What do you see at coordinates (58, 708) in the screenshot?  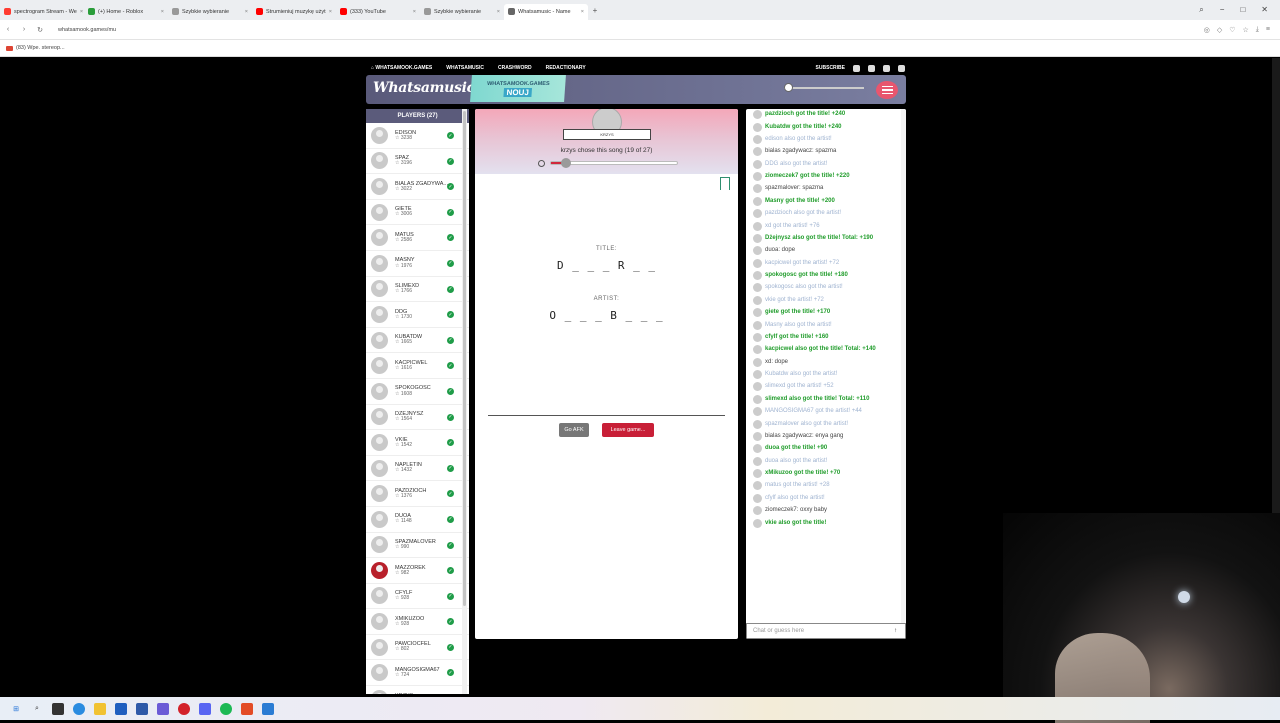 I see `task-view-icon` at bounding box center [58, 708].